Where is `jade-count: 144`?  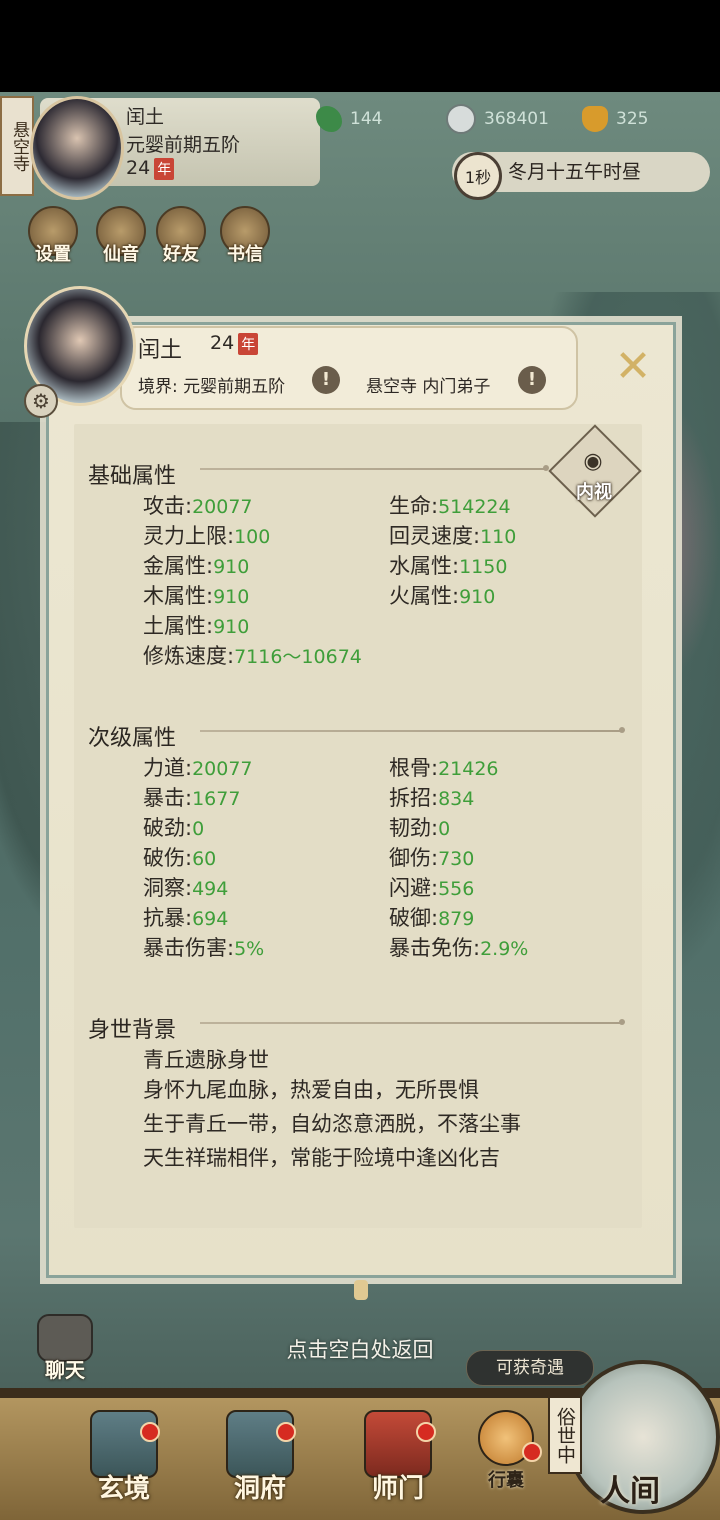 jade-count: 144 is located at coordinates (366, 119).